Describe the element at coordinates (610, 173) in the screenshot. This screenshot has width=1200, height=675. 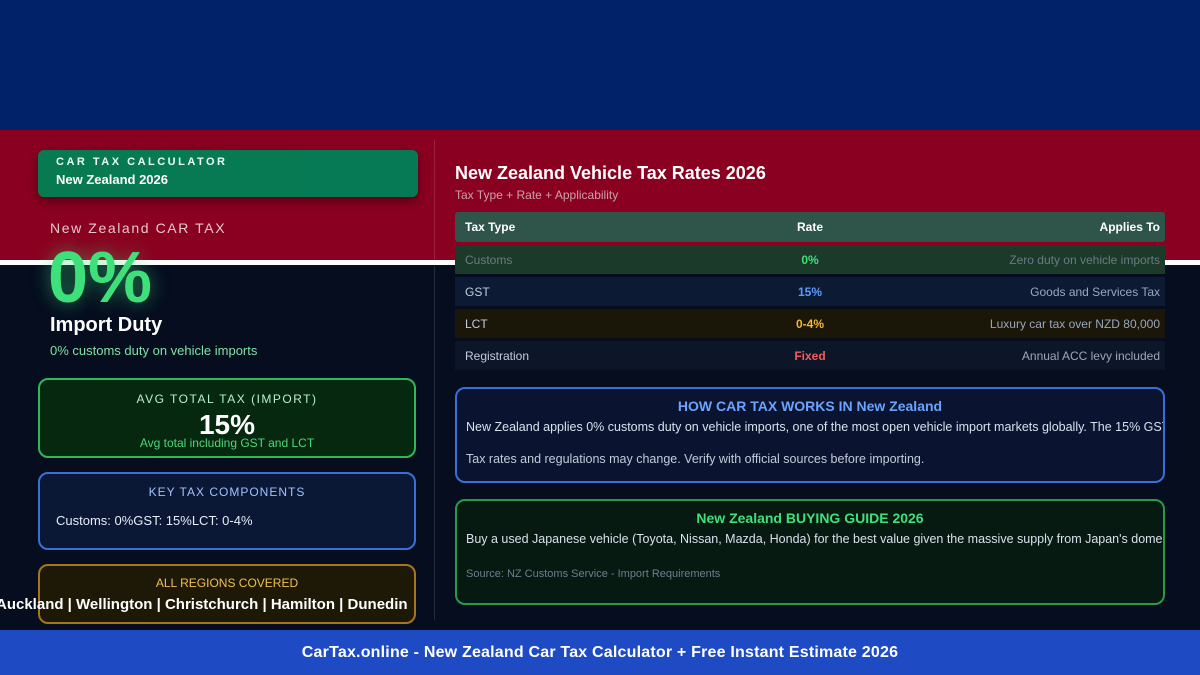
I see `rates-title: New Zealand Vehicle Tax Rates 2026` at that location.